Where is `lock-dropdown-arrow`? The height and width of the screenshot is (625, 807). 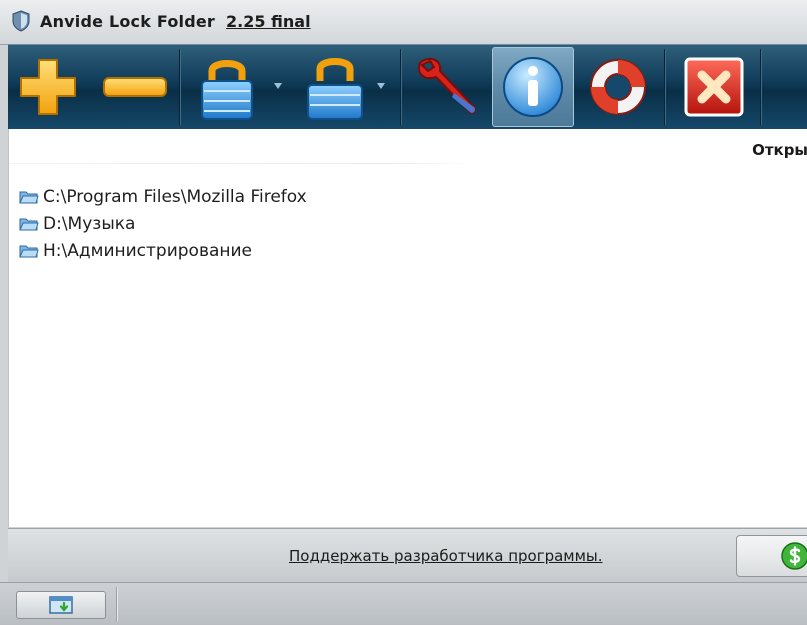 lock-dropdown-arrow is located at coordinates (278, 86).